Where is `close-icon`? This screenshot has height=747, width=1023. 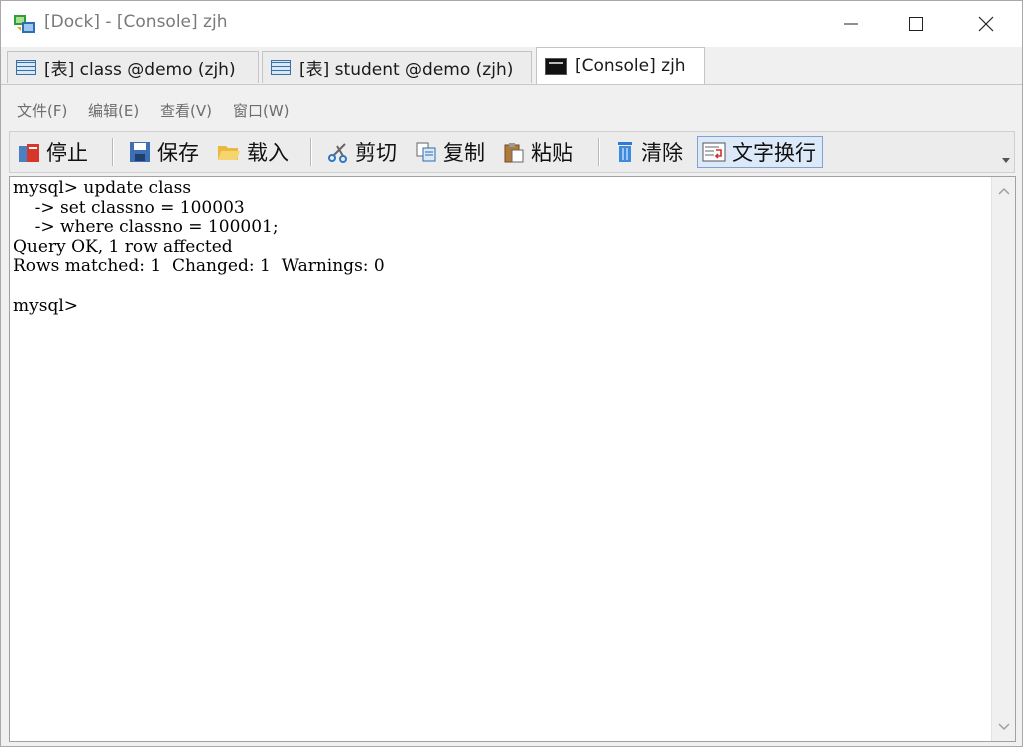
close-icon is located at coordinates (986, 24).